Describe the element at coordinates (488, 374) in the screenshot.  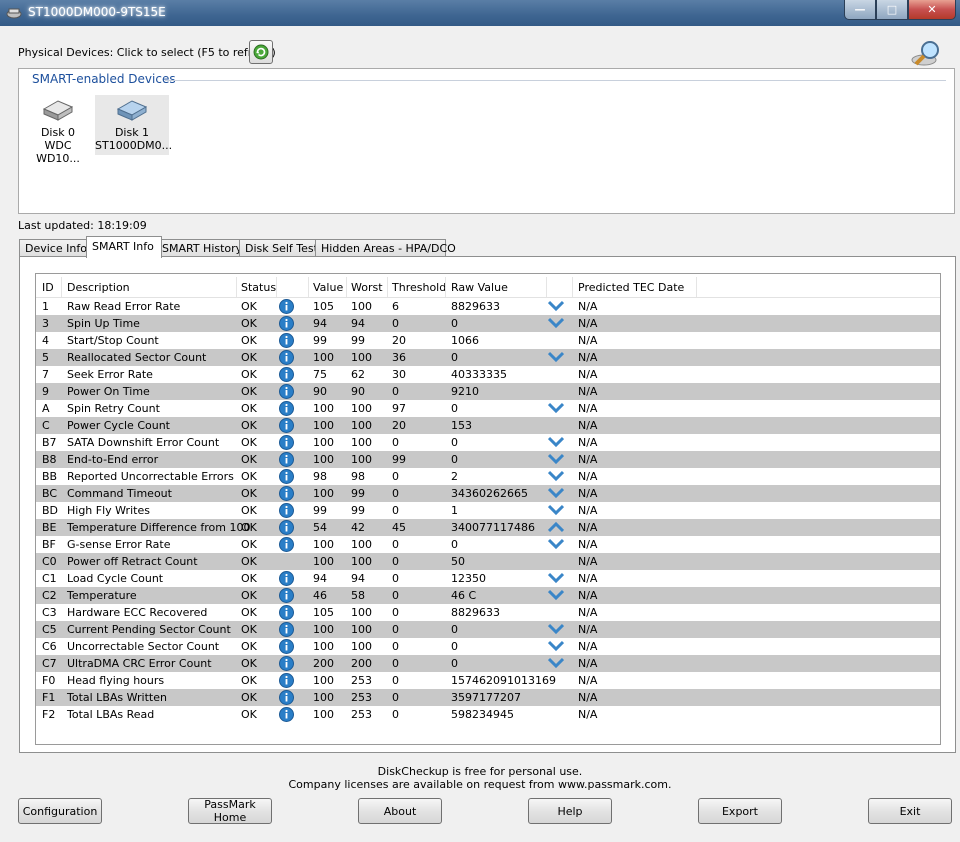
I see `table-row: 7 Seek Error Rate OK 75 62 30 40333335 N/A` at that location.